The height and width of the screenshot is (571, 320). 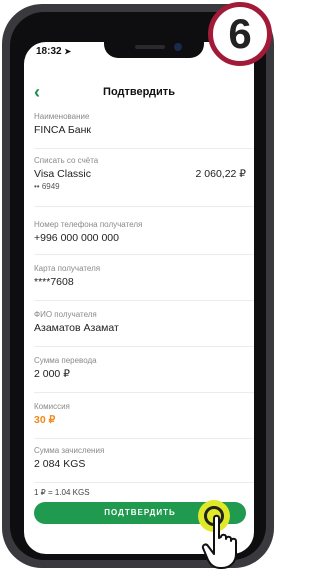 What do you see at coordinates (62, 130) in the screenshot?
I see `field-value: FINCA Банк` at bounding box center [62, 130].